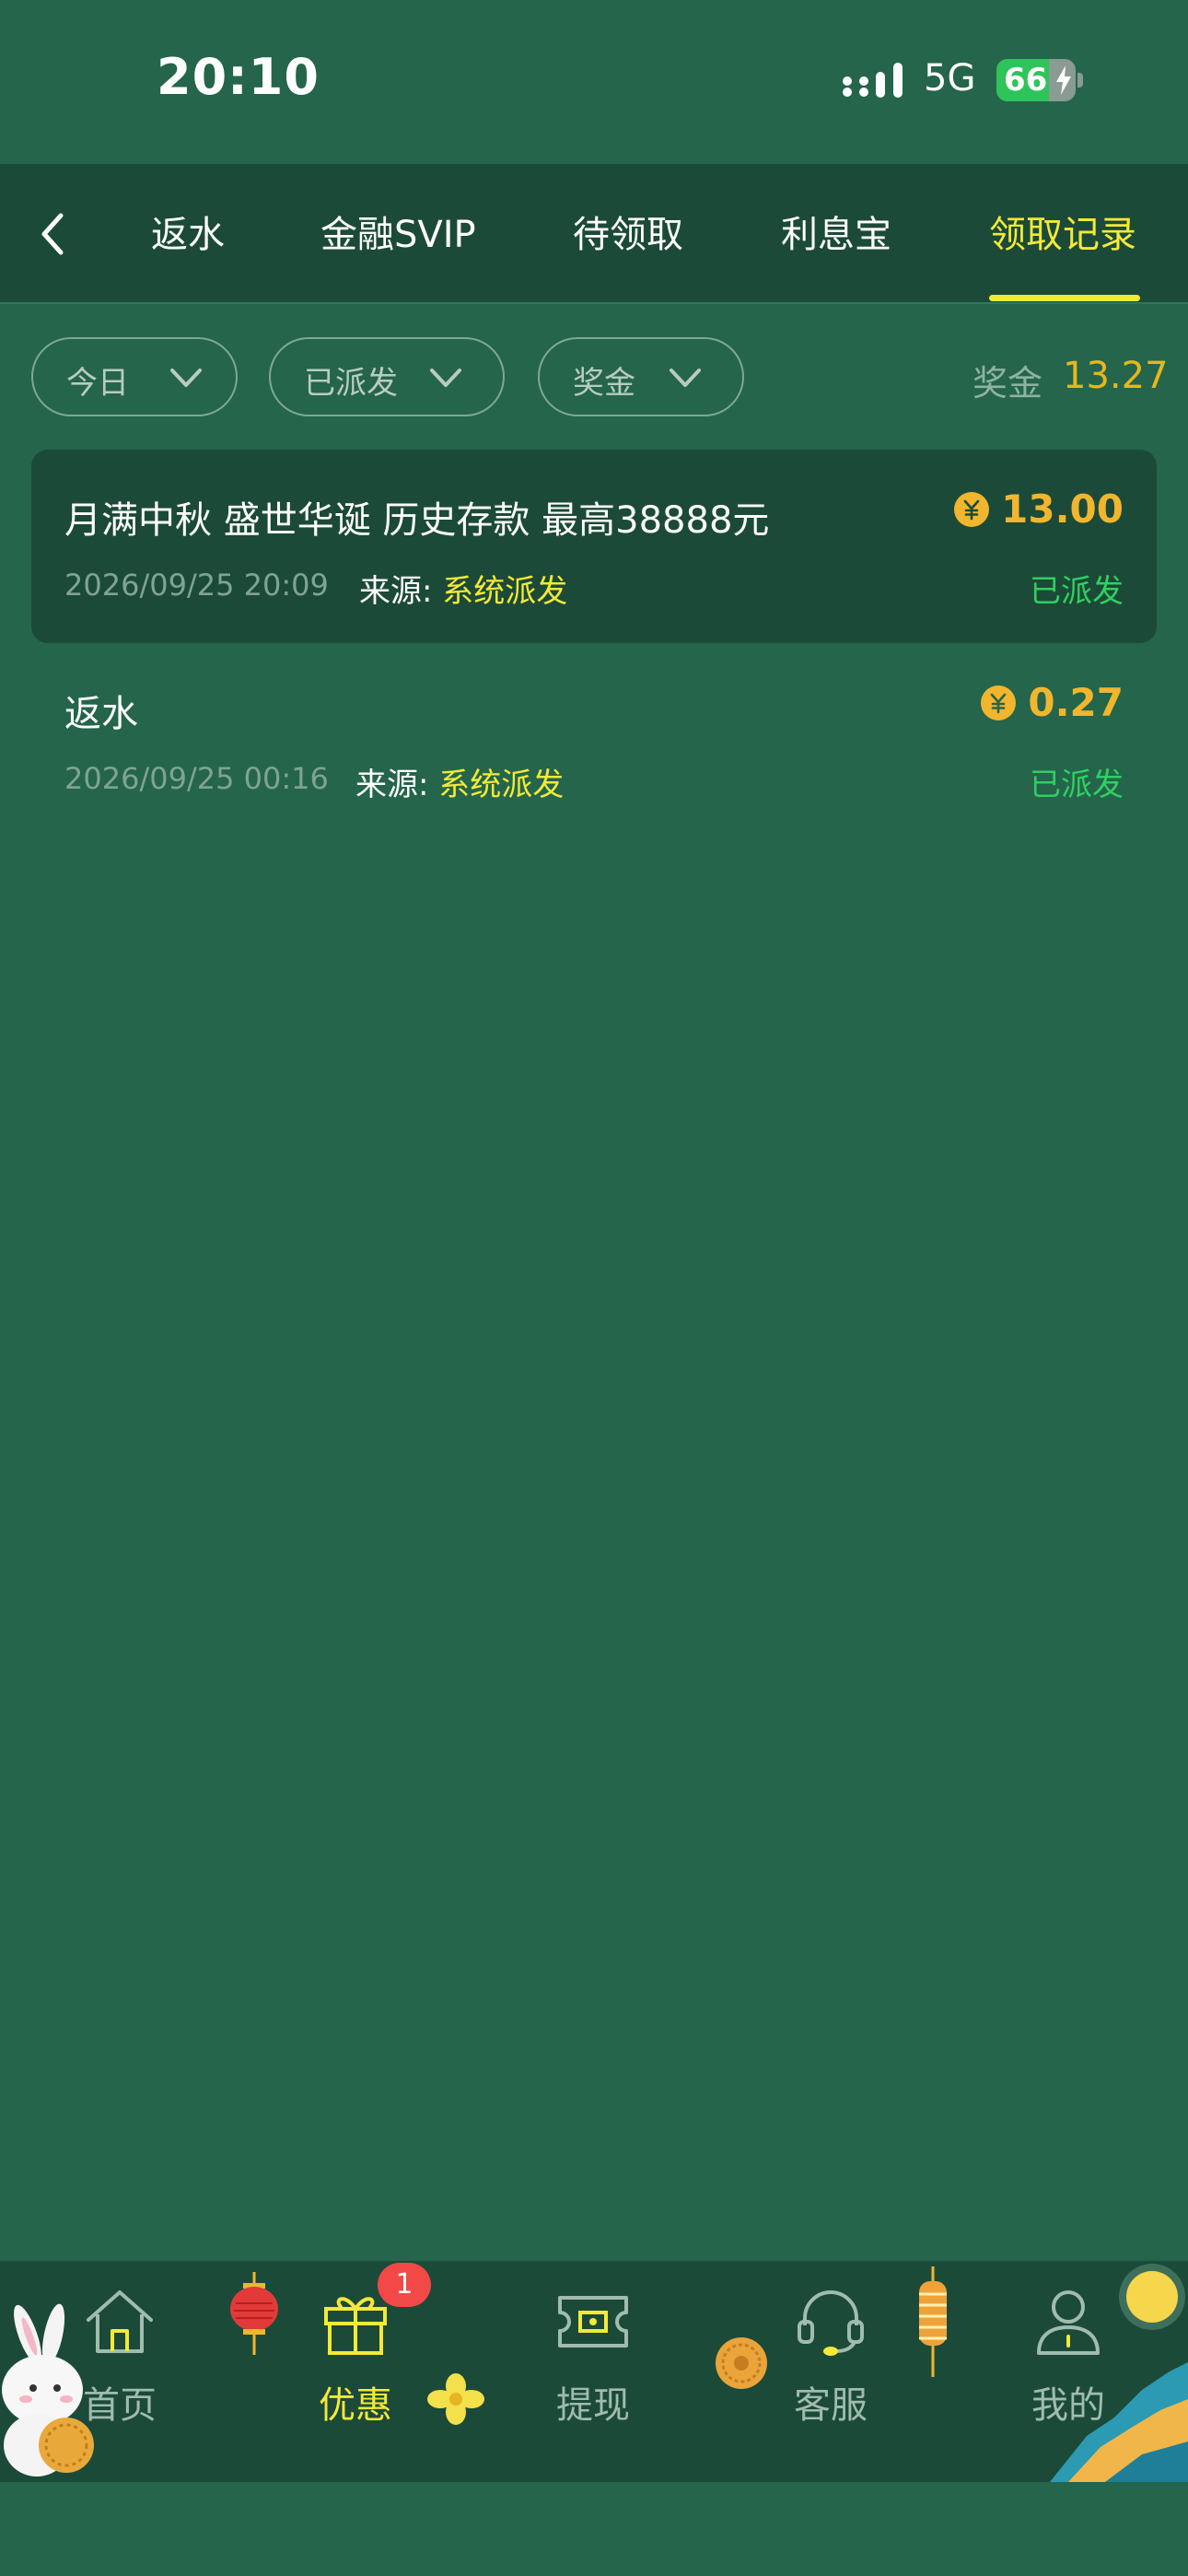 This screenshot has width=1188, height=2576. Describe the element at coordinates (239, 77) in the screenshot. I see `status-time: 20:10` at that location.